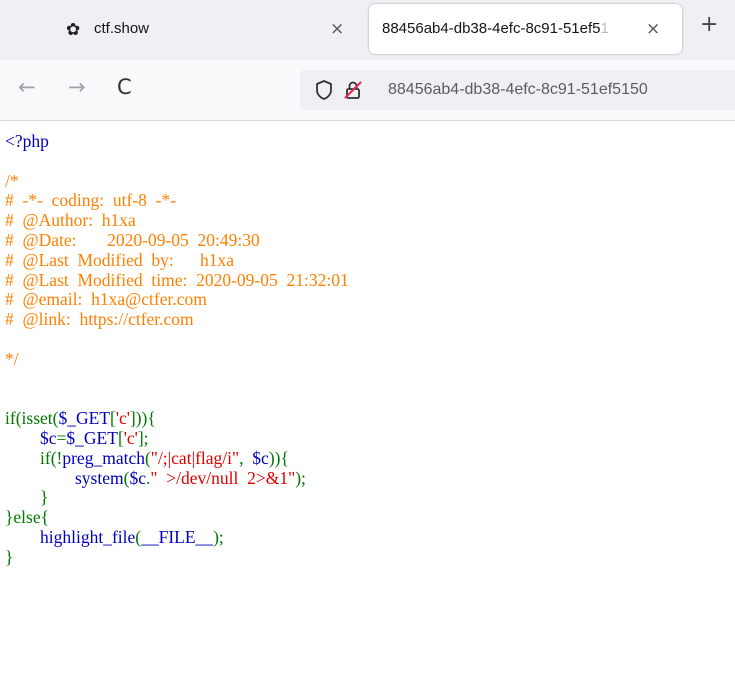 The width and height of the screenshot is (735, 684). I want to click on comment-line: # @Author: h1xa, so click(70, 220).